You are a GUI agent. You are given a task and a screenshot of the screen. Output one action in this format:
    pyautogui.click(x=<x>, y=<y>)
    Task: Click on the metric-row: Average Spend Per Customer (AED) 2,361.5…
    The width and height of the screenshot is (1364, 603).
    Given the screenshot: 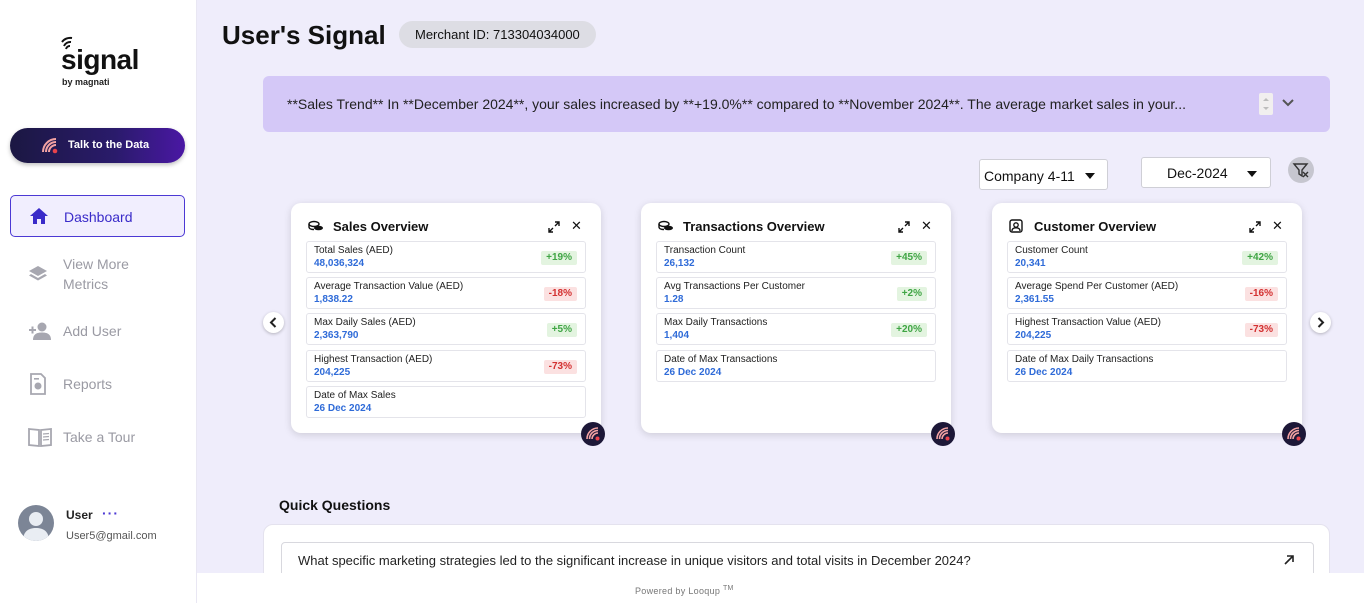 What is the action you would take?
    pyautogui.click(x=1147, y=293)
    